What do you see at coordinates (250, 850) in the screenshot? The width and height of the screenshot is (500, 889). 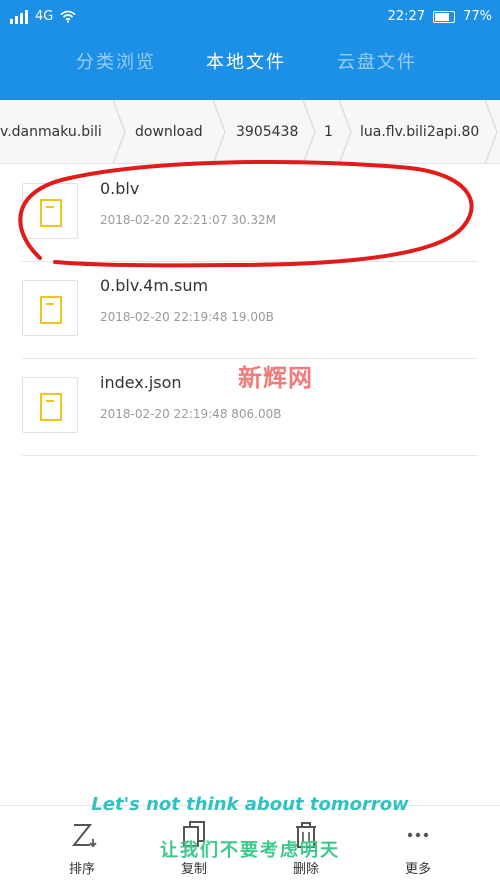 I see `subtitle-chinese: 让我们不要考虑明天` at bounding box center [250, 850].